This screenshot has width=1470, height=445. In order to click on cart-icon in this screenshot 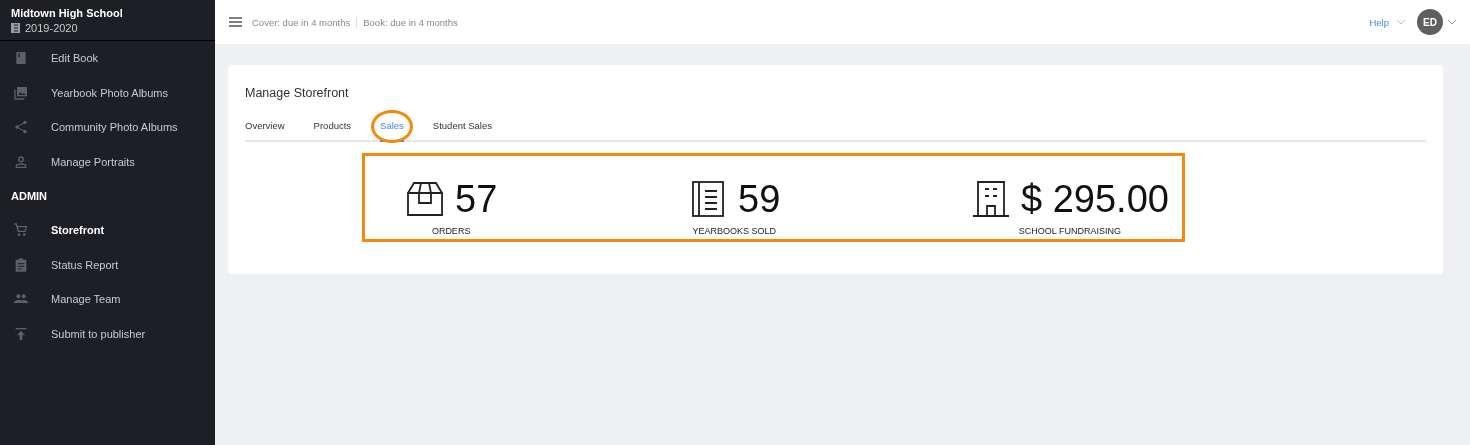, I will do `click(21, 230)`.